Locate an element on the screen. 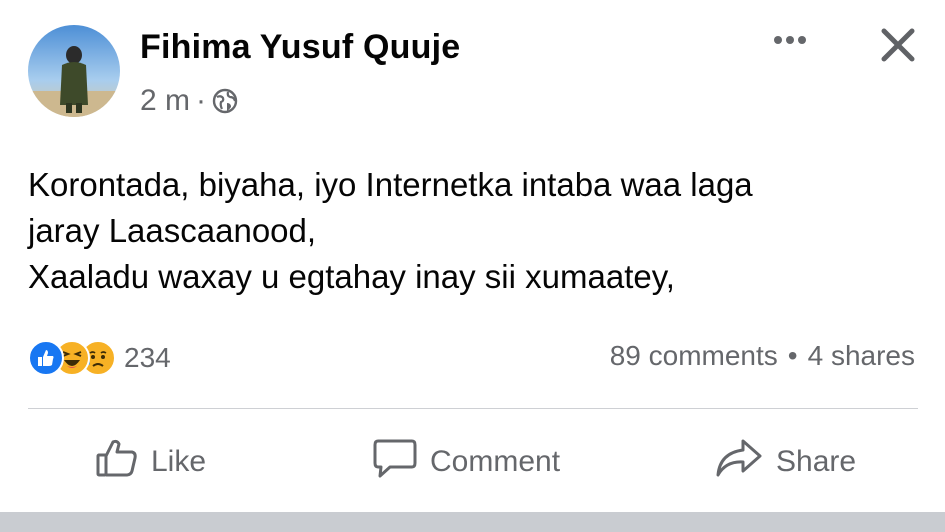  shares-count: 4 shares is located at coordinates (861, 356).